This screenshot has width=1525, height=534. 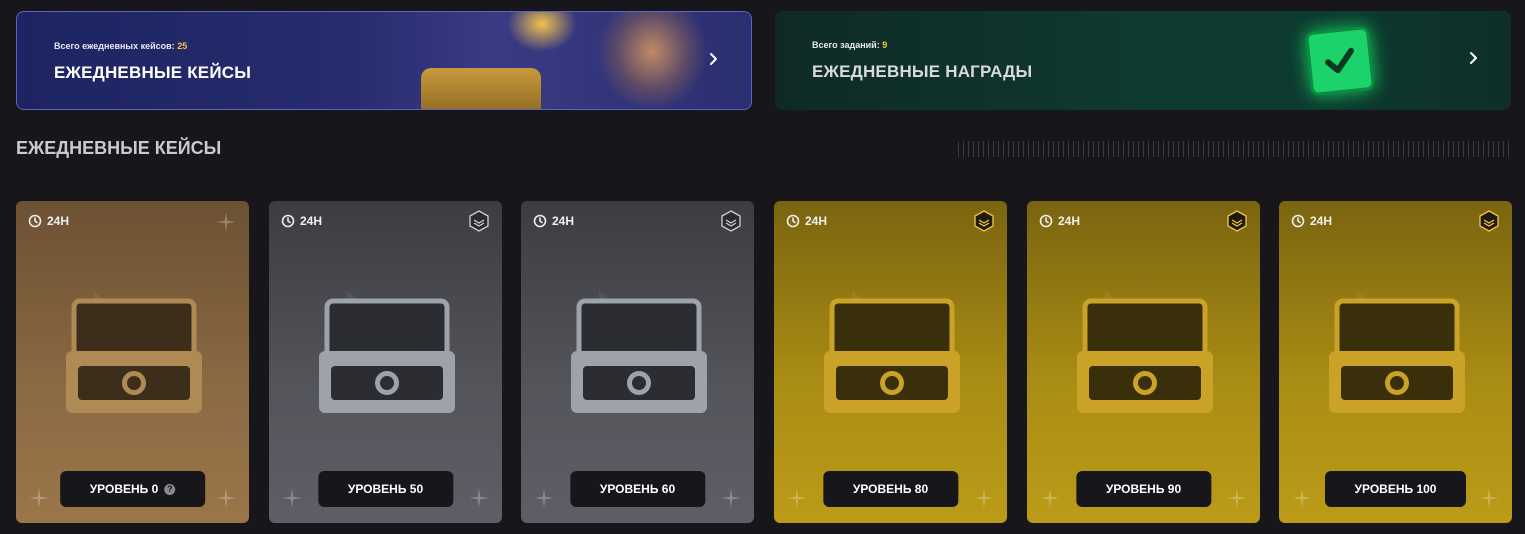 I want to click on case-card: 24H УРОВЕНЬ 60, so click(x=637, y=362).